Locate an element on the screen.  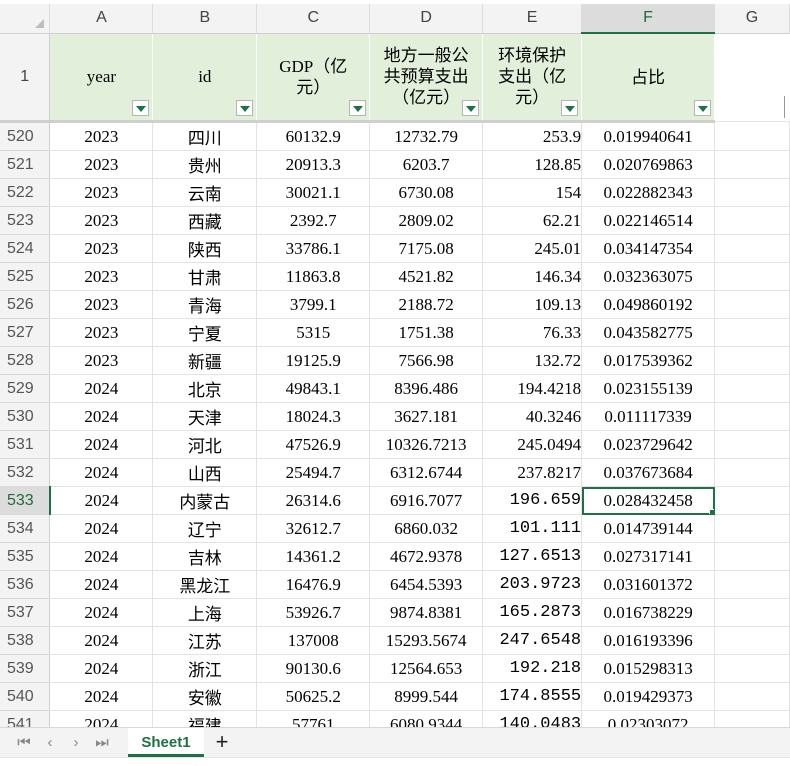
cell-id: 山西 is located at coordinates (205, 472).